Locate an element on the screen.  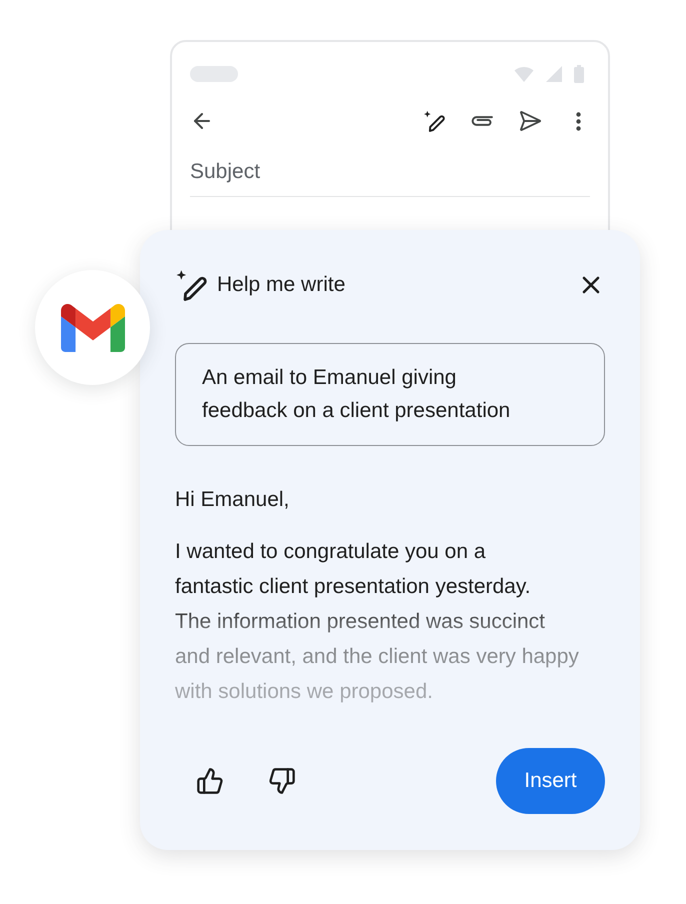
prompt-field: An email to Emanuel giving feedback on a client presentation is located at coordinates (390, 394).